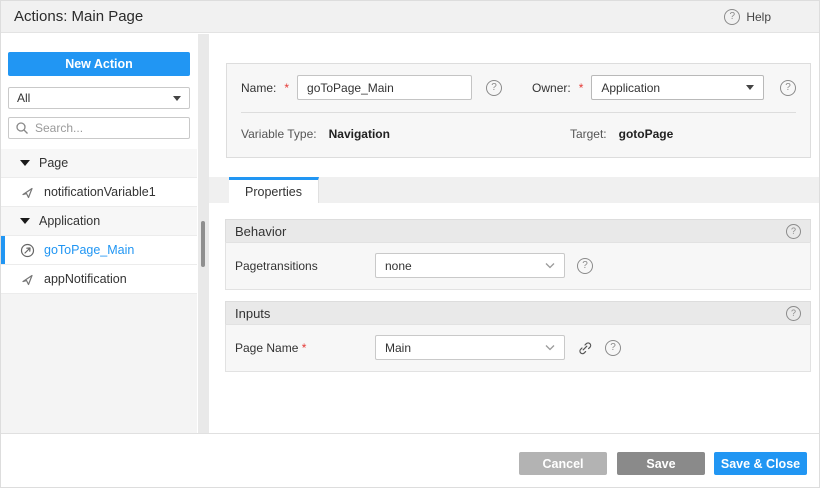 This screenshot has height=488, width=820. I want to click on page-name-icons: ?, so click(599, 347).